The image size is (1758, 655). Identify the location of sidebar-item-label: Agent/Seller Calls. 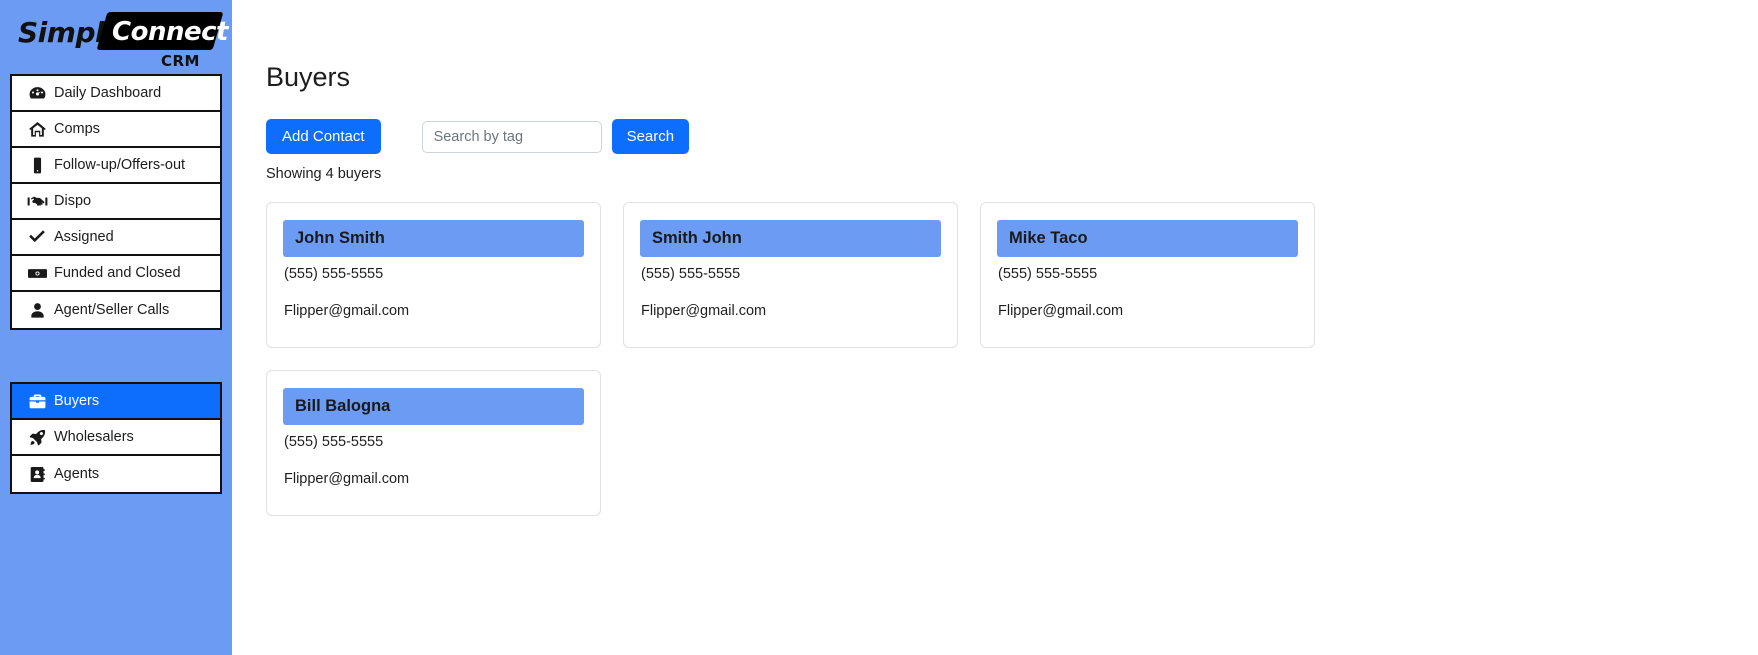
(112, 310).